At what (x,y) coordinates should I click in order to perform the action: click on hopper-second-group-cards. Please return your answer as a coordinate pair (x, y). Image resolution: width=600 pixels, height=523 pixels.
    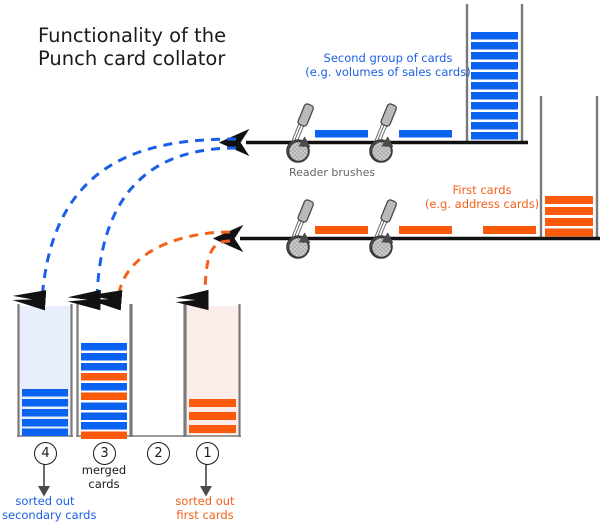
    Looking at the image, I should click on (494, 86).